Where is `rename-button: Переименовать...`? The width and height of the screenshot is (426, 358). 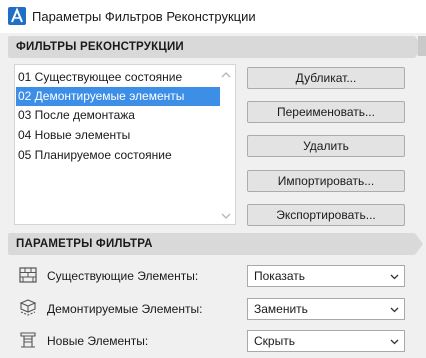
rename-button: Переименовать... is located at coordinates (326, 112).